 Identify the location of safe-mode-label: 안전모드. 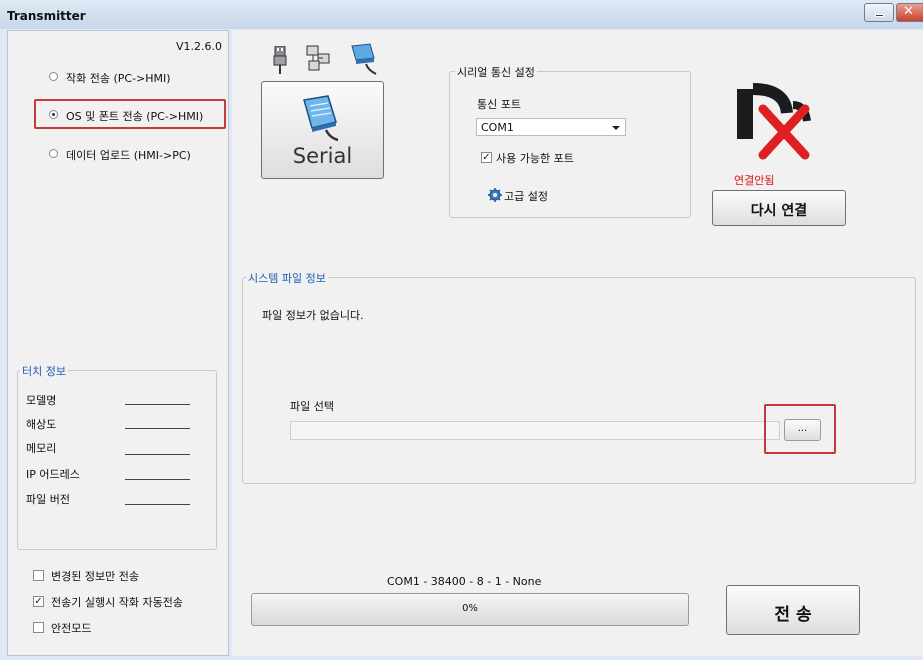
(71, 628).